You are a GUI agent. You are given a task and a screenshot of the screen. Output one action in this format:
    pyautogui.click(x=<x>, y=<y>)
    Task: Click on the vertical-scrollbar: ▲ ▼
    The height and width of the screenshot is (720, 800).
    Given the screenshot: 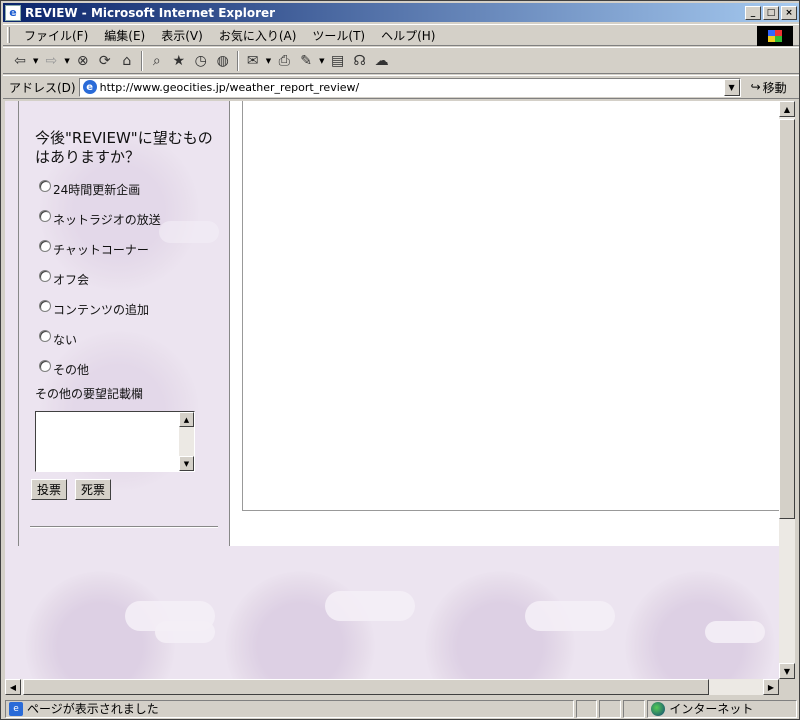 What is the action you would take?
    pyautogui.click(x=787, y=390)
    